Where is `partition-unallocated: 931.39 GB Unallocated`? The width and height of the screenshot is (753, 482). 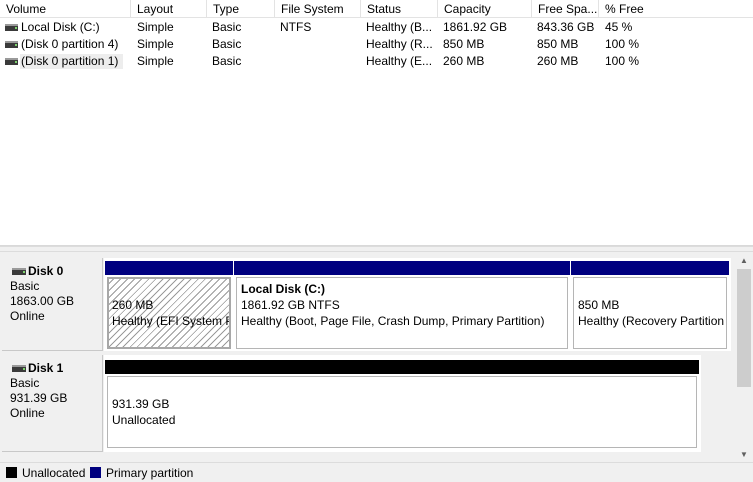
partition-unallocated: 931.39 GB Unallocated is located at coordinates (402, 405).